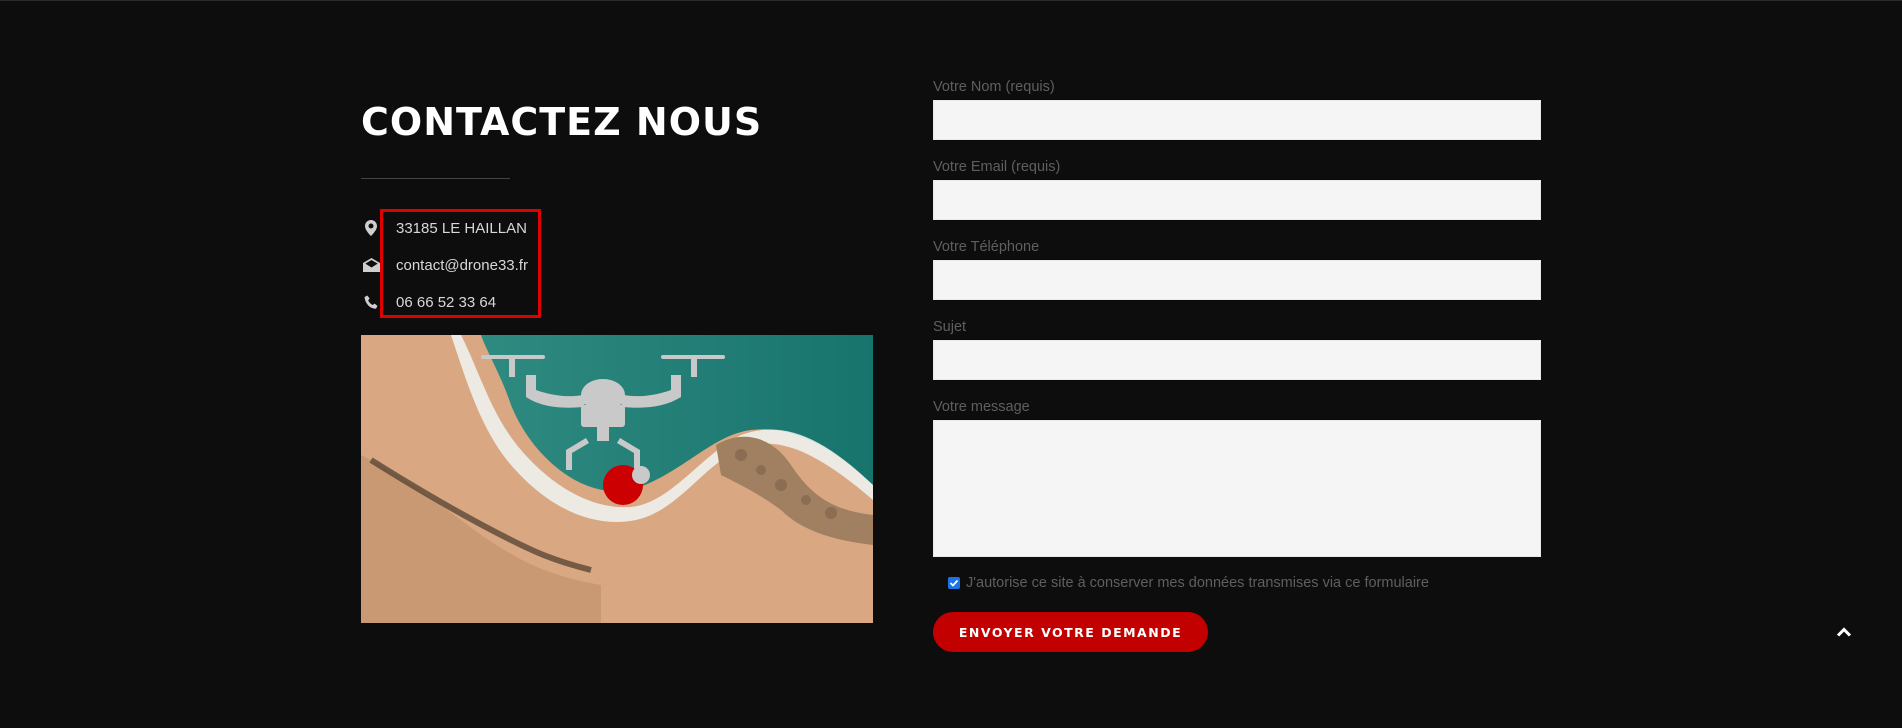 Image resolution: width=1902 pixels, height=728 pixels. Describe the element at coordinates (371, 265) in the screenshot. I see `envelope-open-icon` at that location.